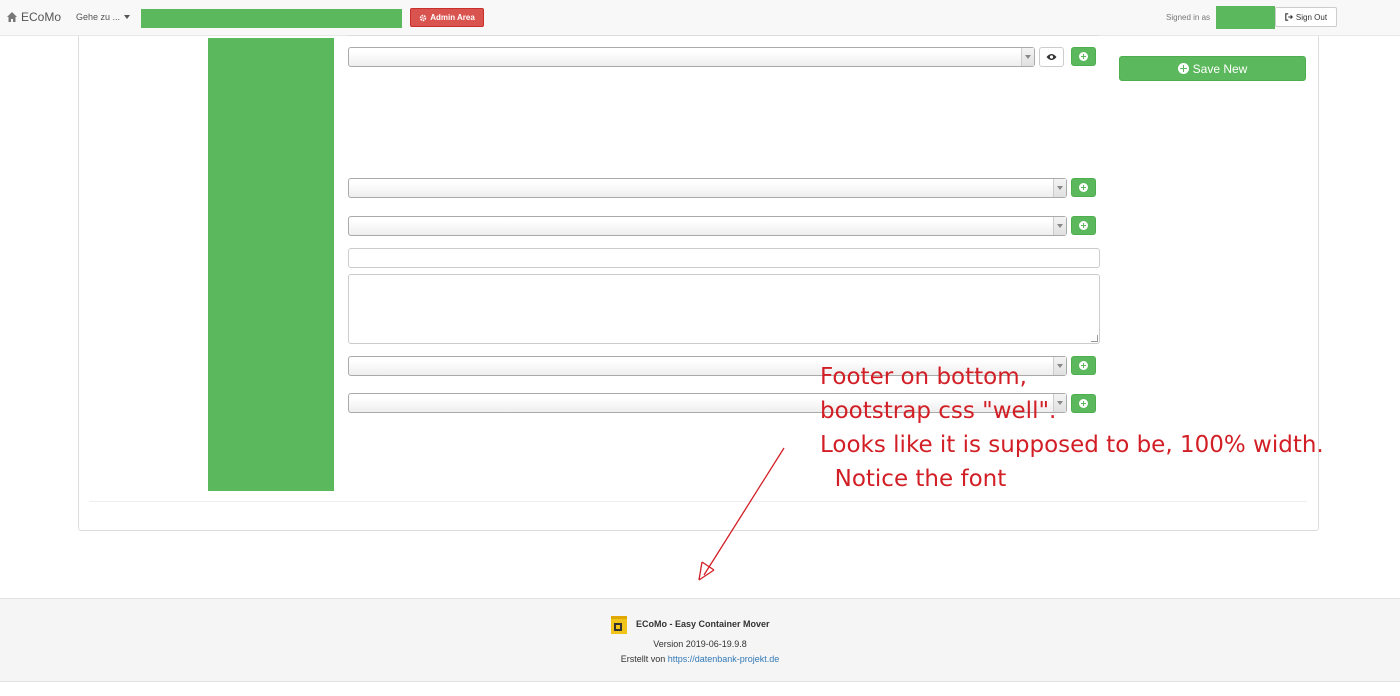 The height and width of the screenshot is (696, 1400). I want to click on redacted-label-column, so click(271, 264).